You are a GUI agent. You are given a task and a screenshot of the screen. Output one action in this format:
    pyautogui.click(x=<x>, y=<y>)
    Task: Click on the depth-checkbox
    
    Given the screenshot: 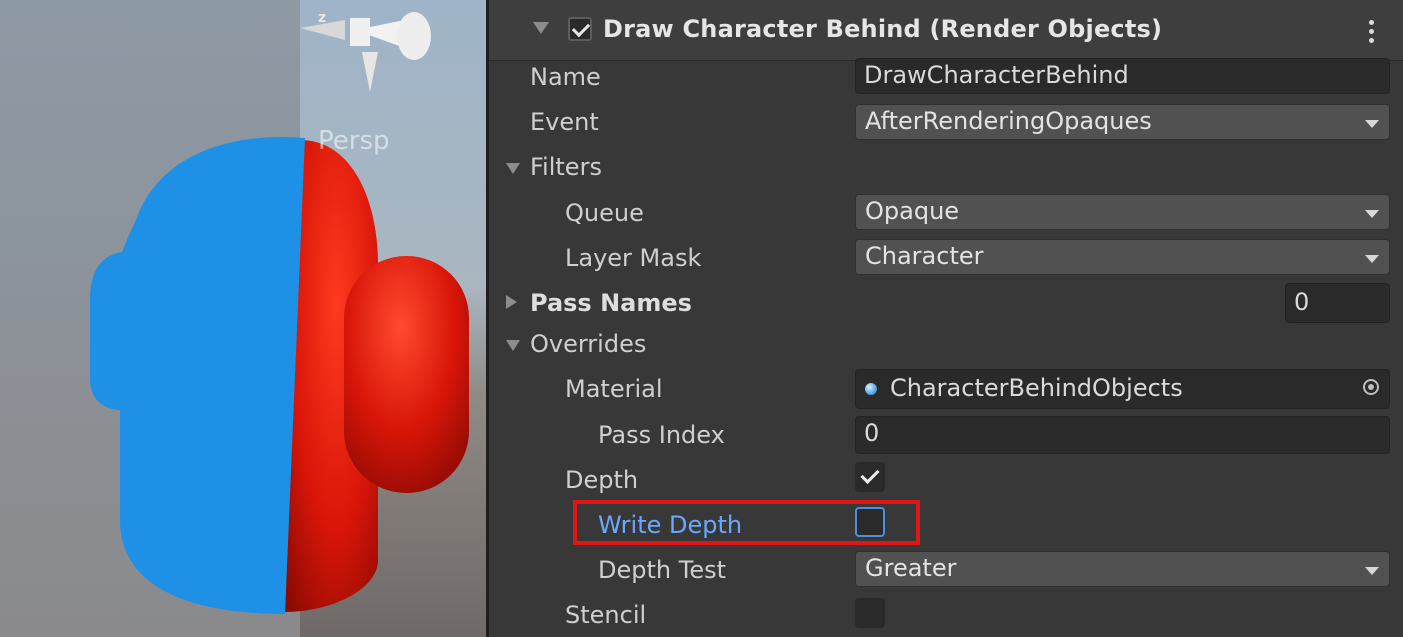 What is the action you would take?
    pyautogui.click(x=870, y=477)
    